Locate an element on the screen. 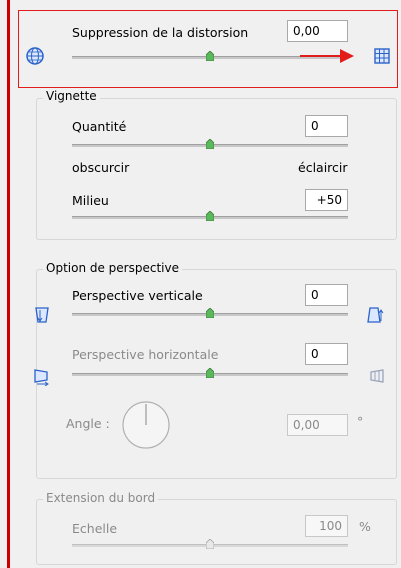 The image size is (401, 568). vertical-slider is located at coordinates (210, 316).